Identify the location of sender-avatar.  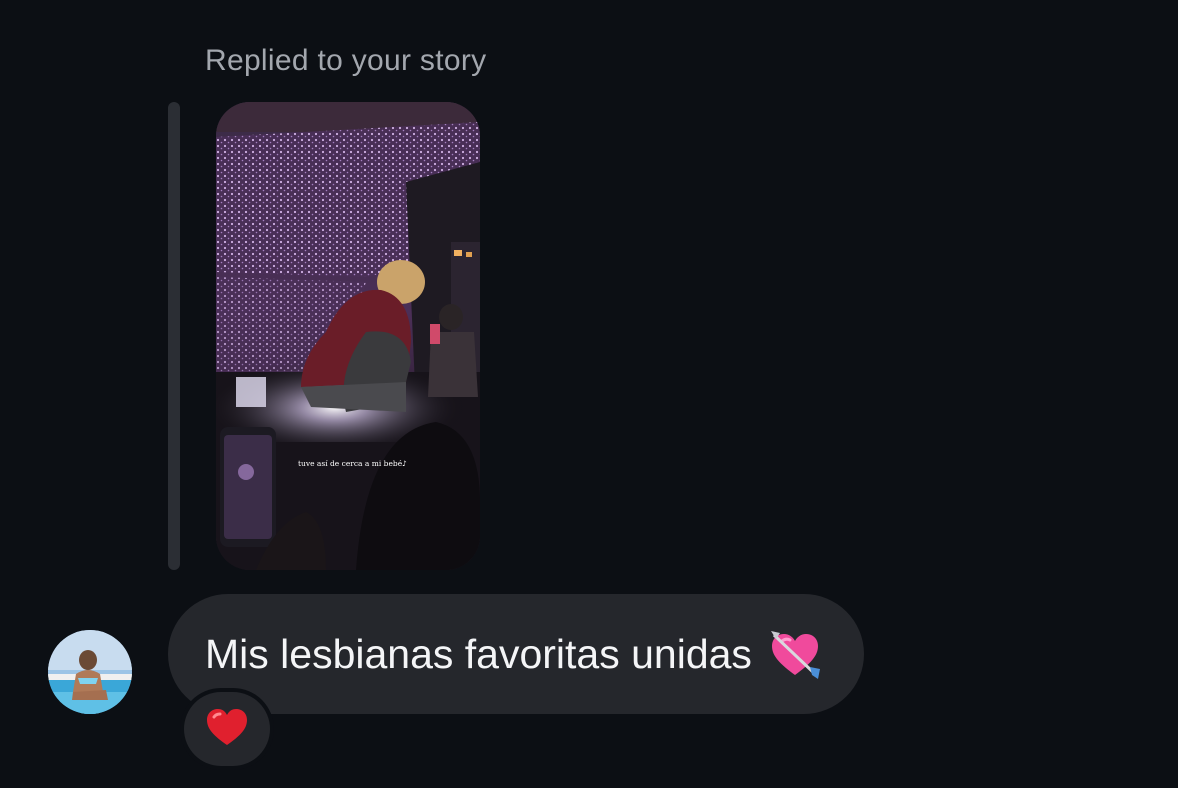
(90, 672).